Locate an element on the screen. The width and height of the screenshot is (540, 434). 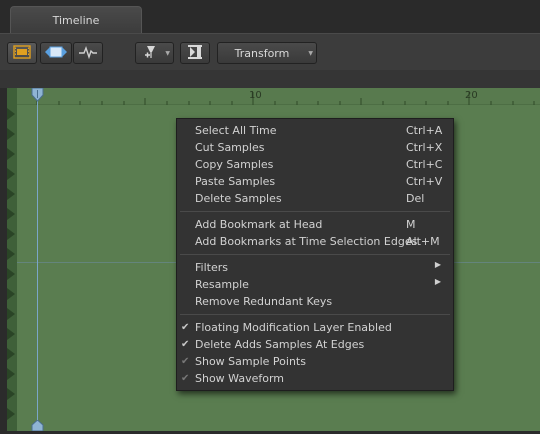
clip-view-button is located at coordinates (56, 53).